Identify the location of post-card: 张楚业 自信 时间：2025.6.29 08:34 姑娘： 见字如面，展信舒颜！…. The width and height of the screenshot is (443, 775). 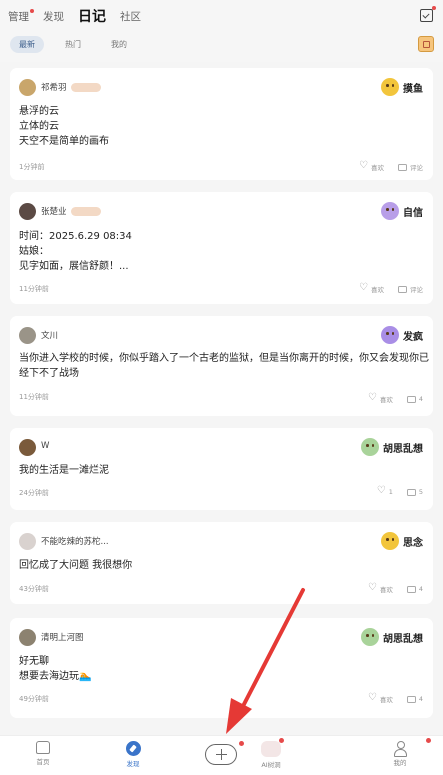
(221, 248).